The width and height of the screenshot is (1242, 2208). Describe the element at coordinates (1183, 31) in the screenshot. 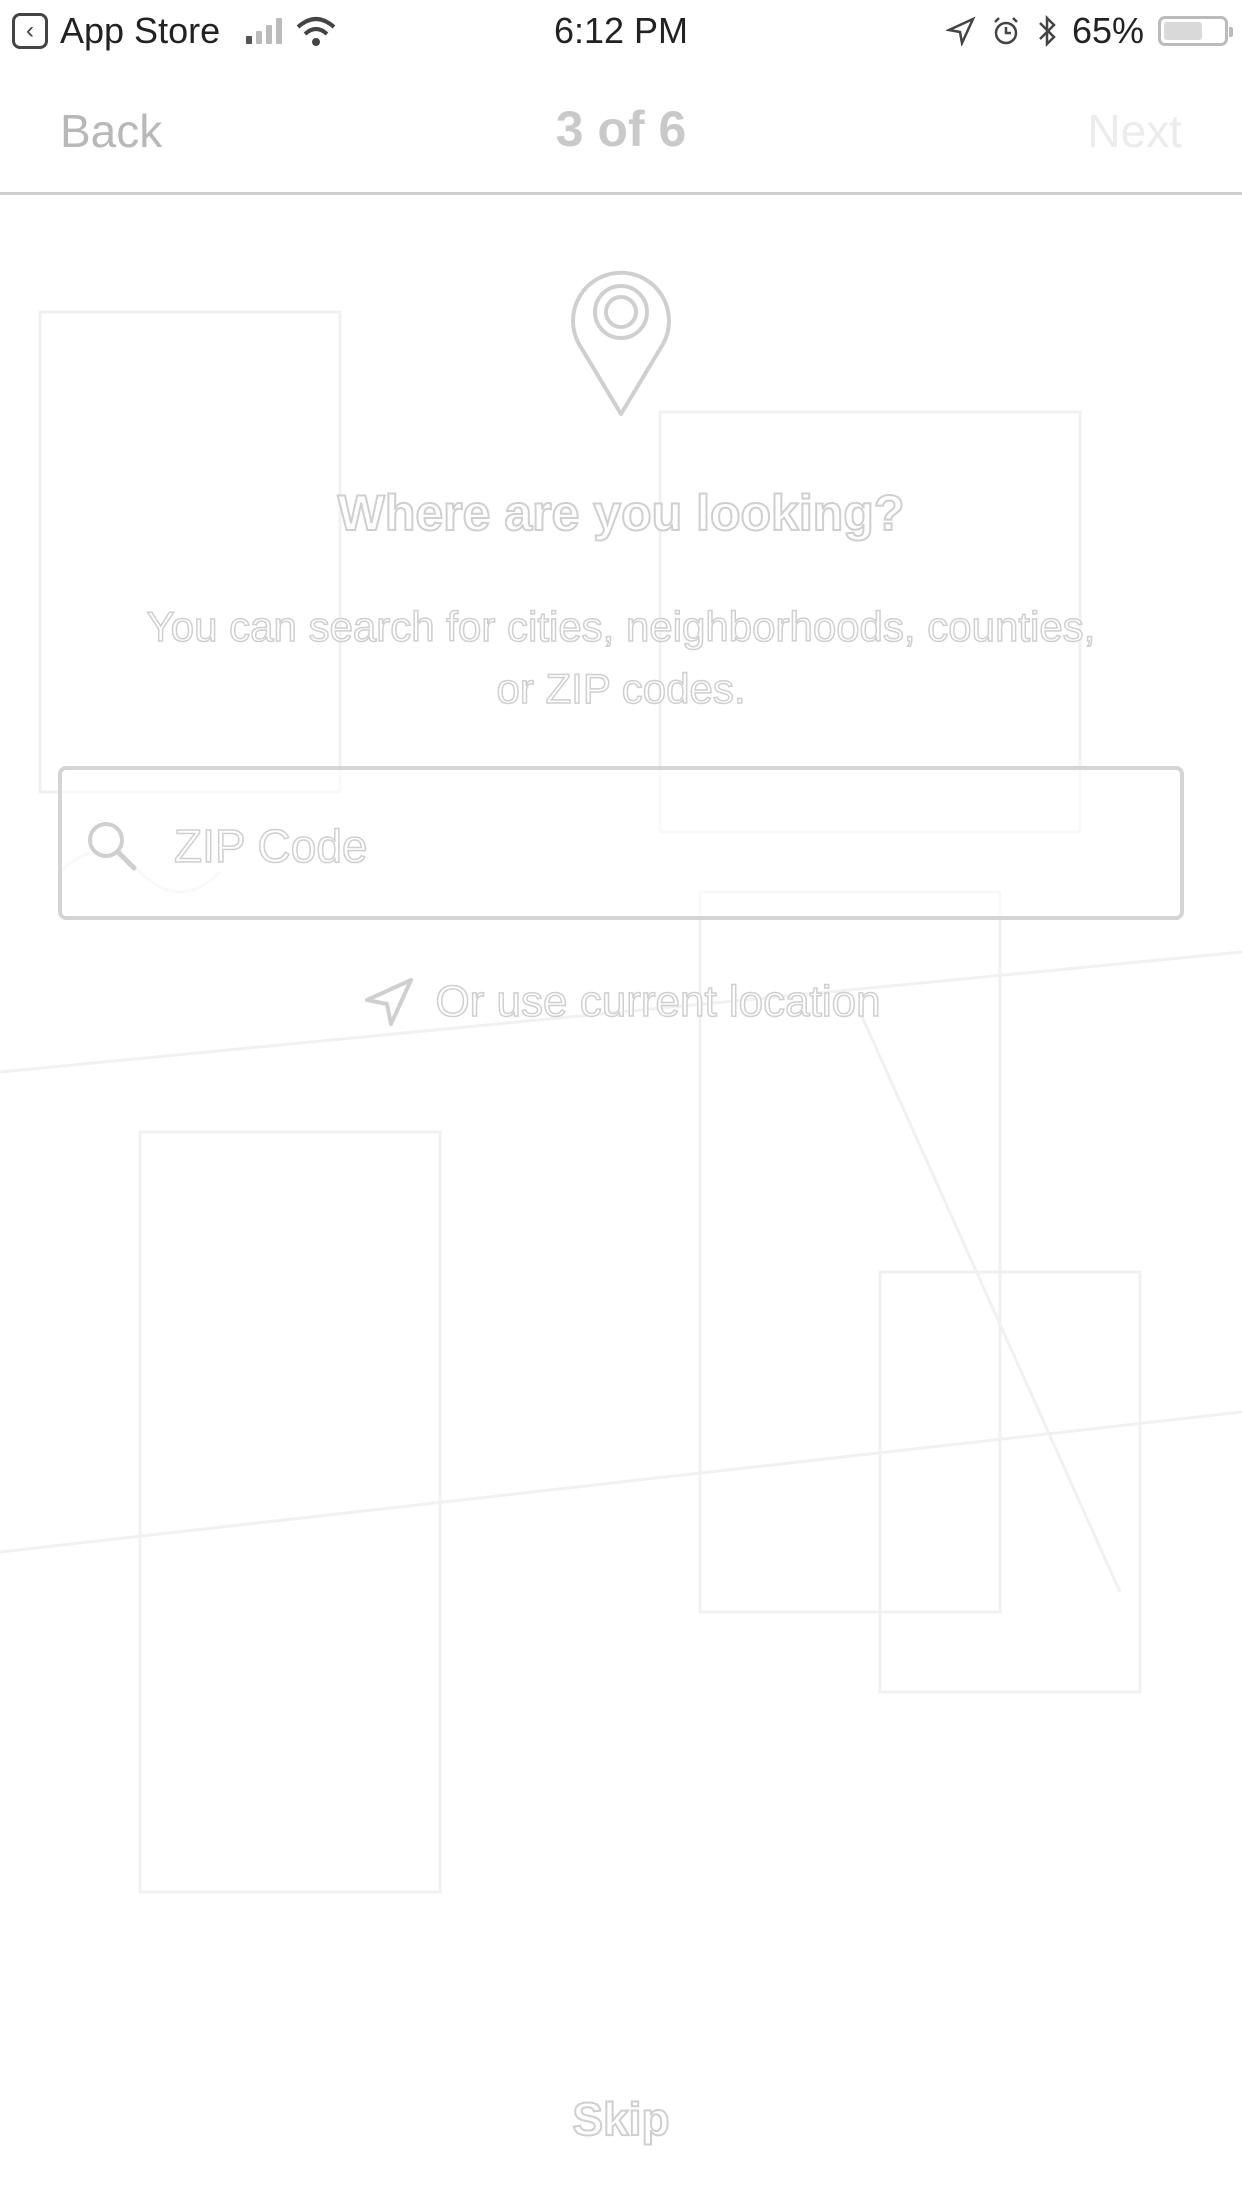

I see `battery-fill` at that location.